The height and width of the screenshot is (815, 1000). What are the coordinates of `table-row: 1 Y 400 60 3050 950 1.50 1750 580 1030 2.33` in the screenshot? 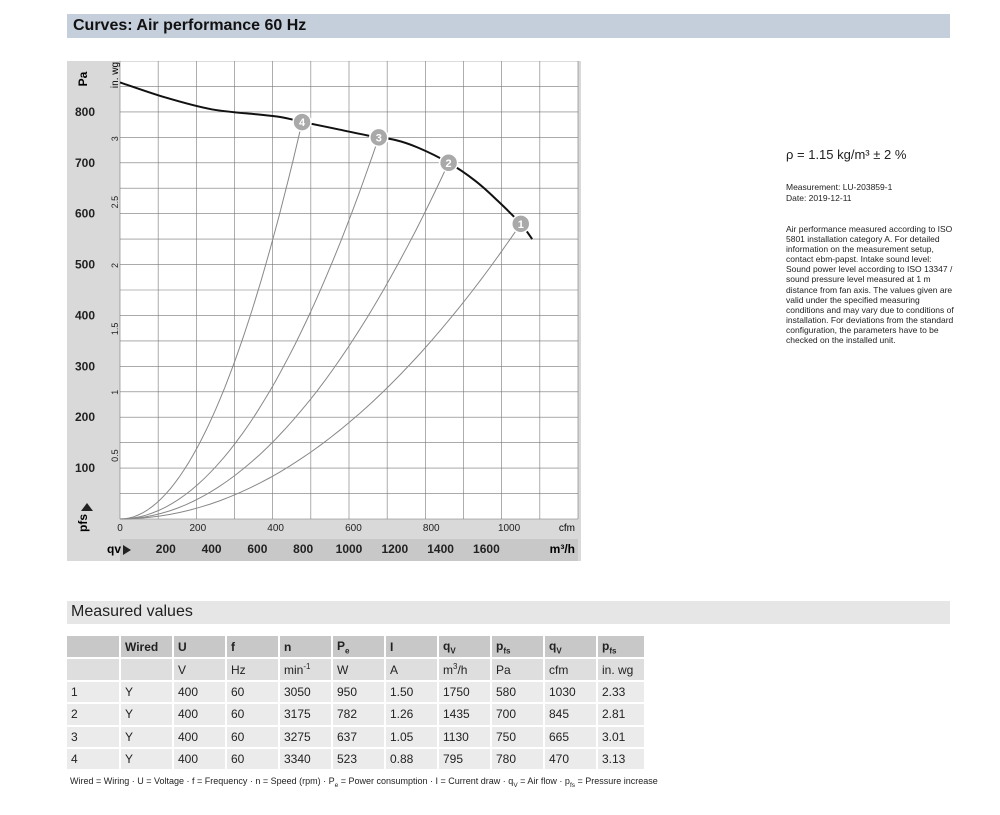 It's located at (356, 692).